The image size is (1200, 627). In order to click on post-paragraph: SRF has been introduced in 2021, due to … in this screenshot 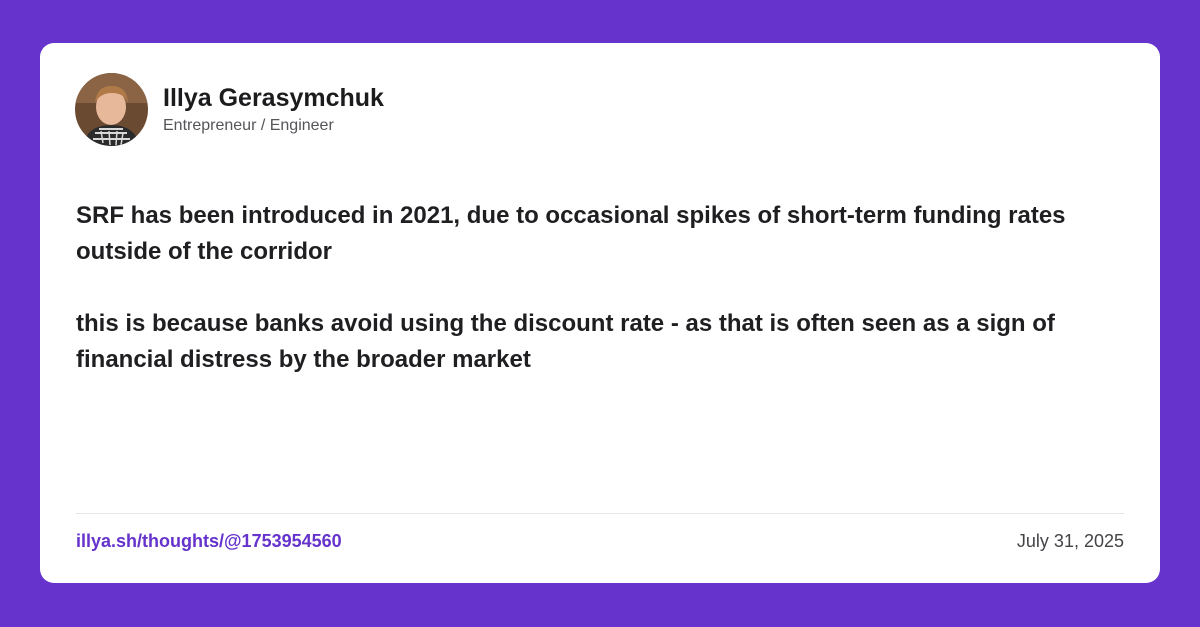, I will do `click(571, 233)`.